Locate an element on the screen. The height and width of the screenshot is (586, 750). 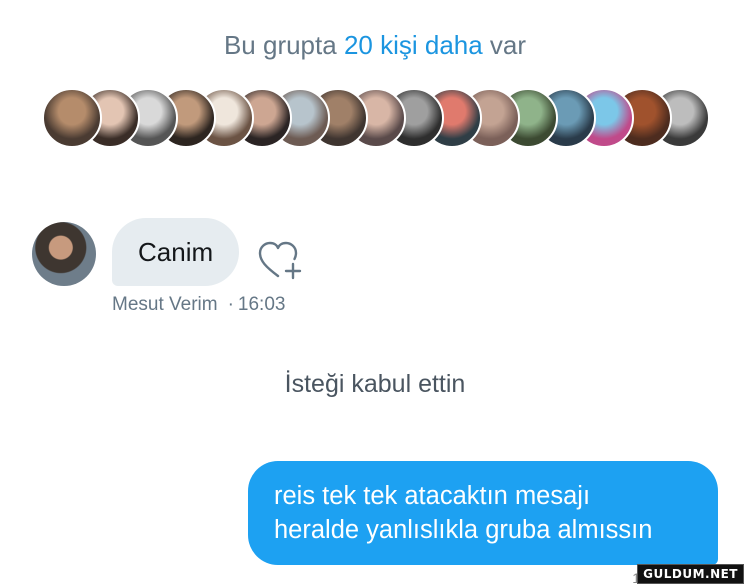
group-member-info: Bu grupta 20 kişi daha var is located at coordinates (375, 45).